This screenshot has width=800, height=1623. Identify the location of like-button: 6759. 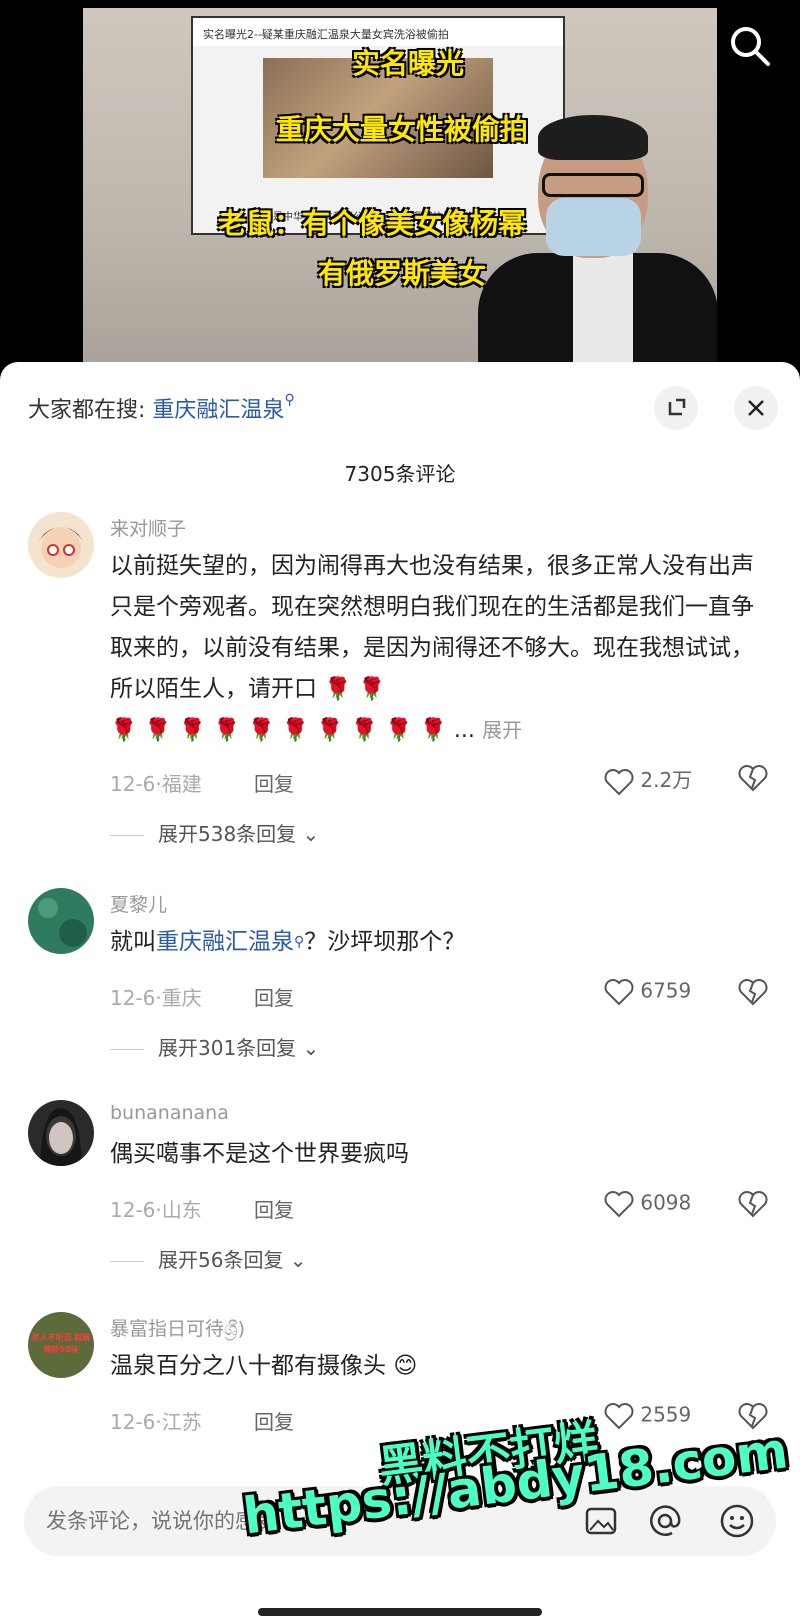
(647, 992).